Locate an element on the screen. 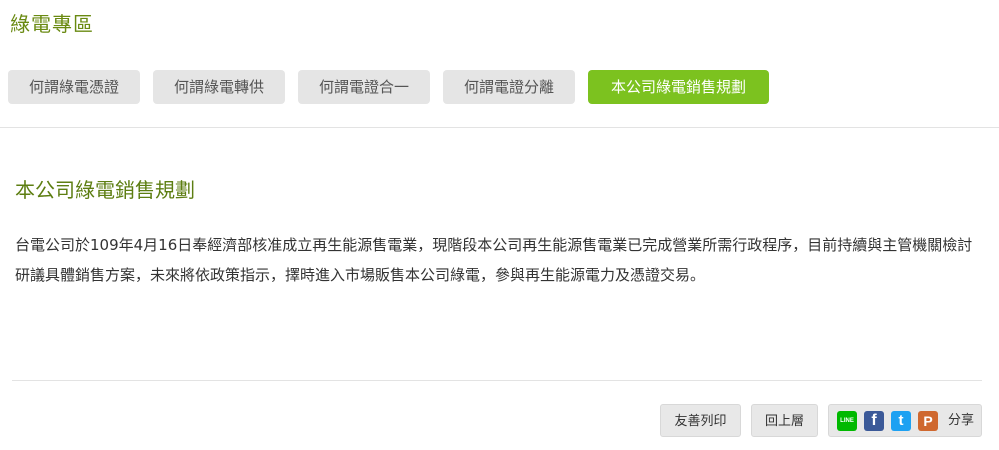 The height and width of the screenshot is (450, 999). tab-green-wheeling: 何謂綠電轉供 is located at coordinates (219, 87).